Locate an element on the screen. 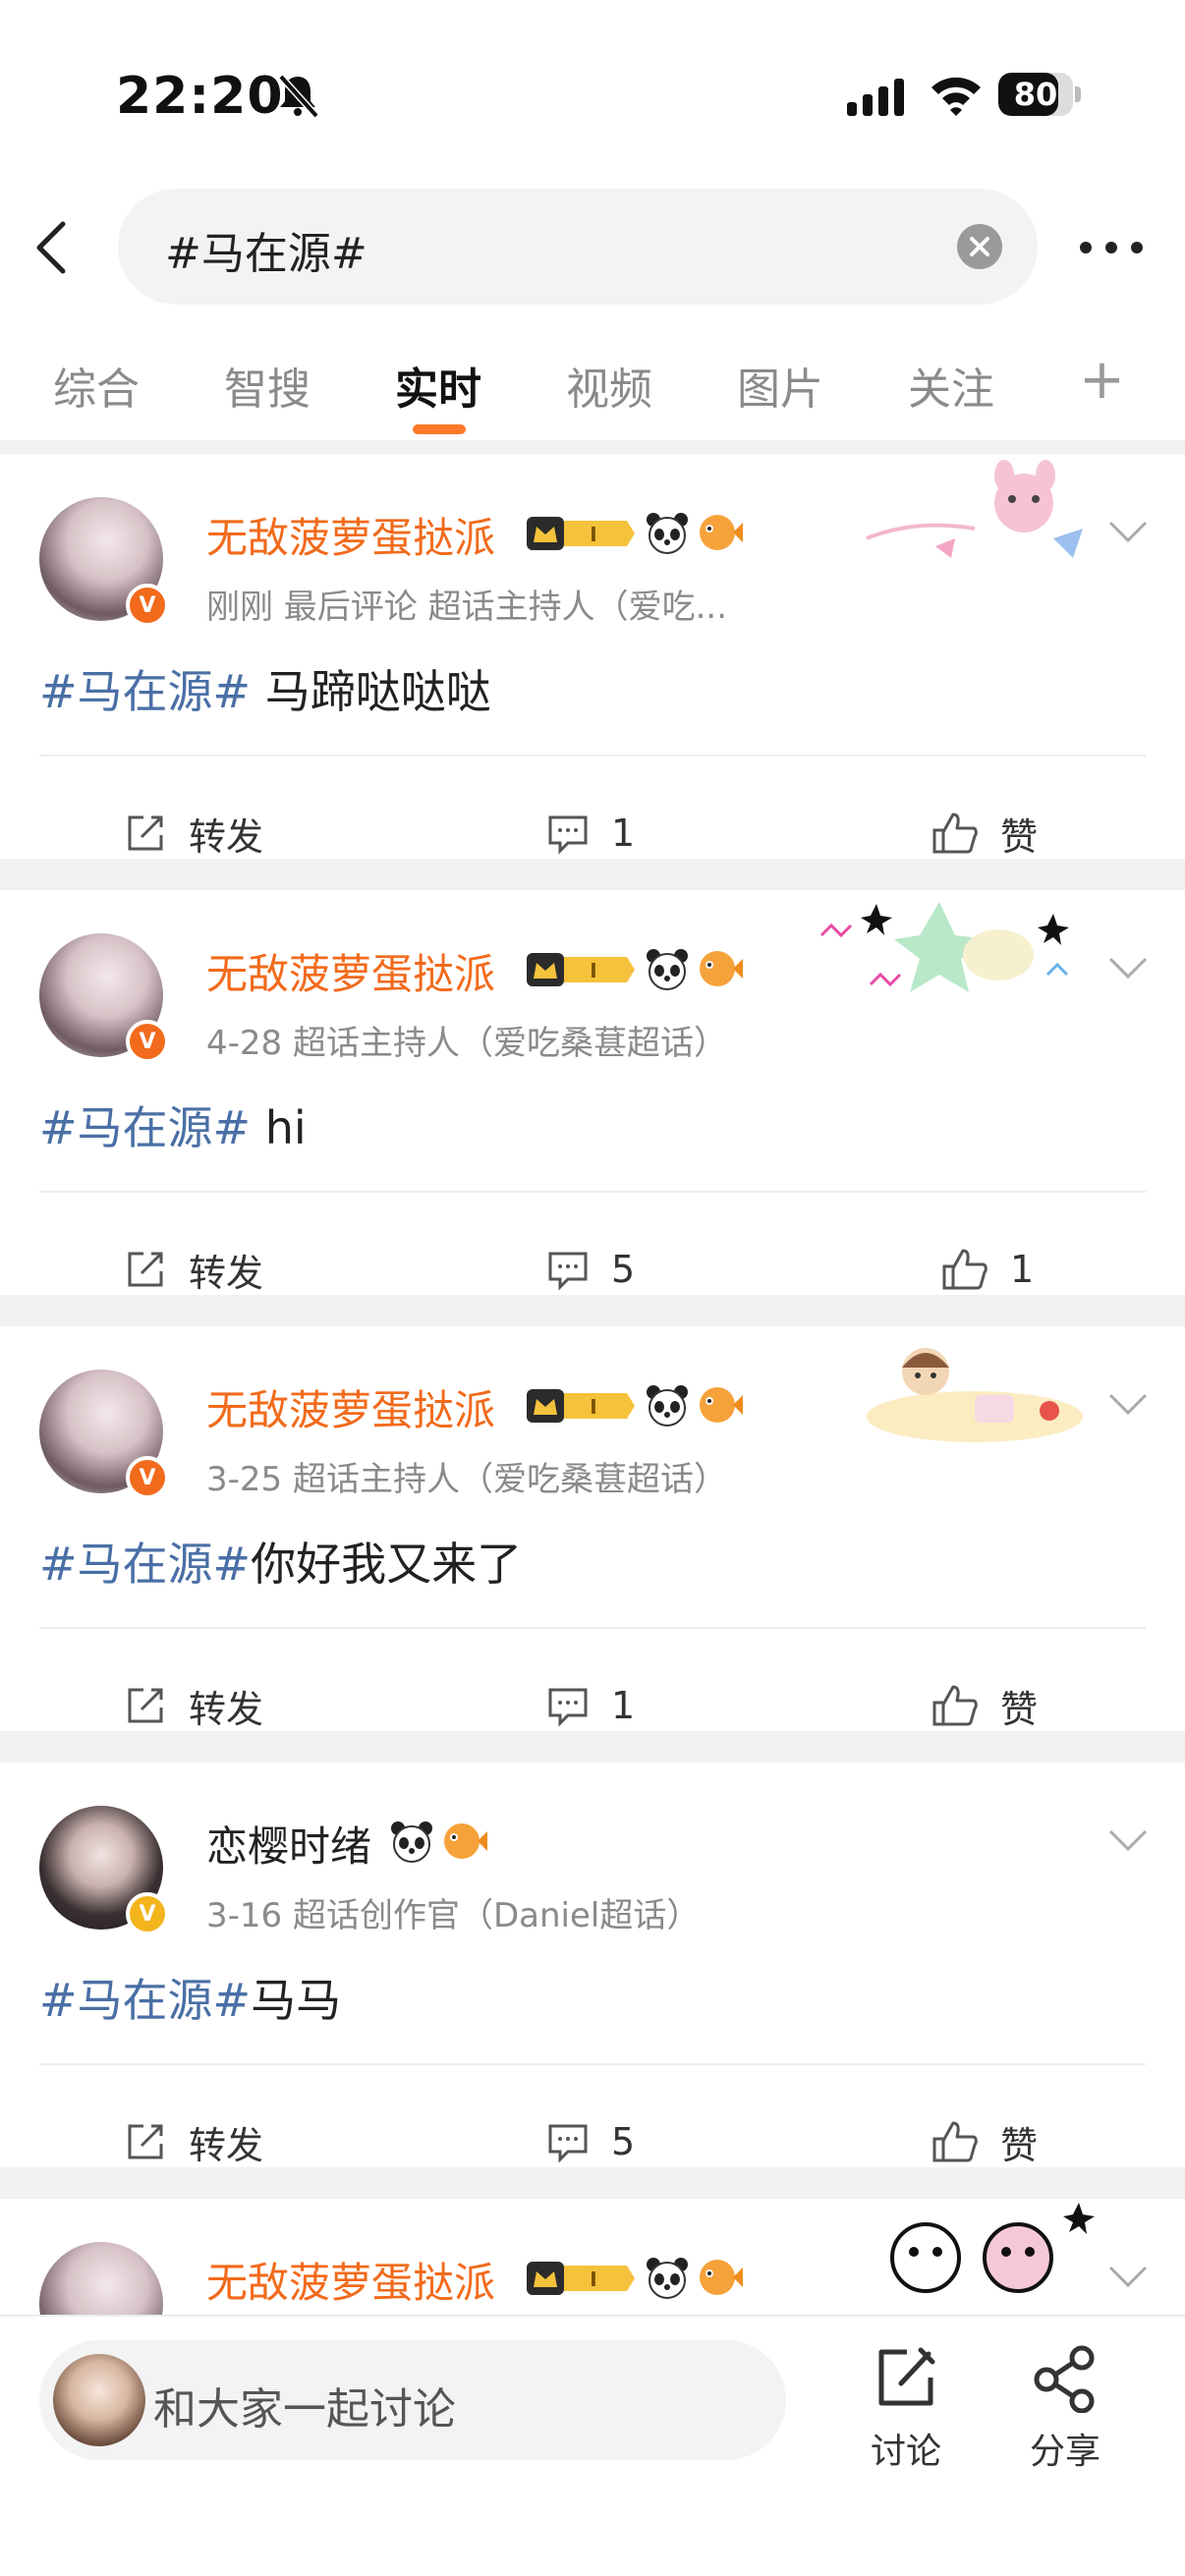 This screenshot has width=1185, height=2576. share-button: 分享 is located at coordinates (1065, 2409).